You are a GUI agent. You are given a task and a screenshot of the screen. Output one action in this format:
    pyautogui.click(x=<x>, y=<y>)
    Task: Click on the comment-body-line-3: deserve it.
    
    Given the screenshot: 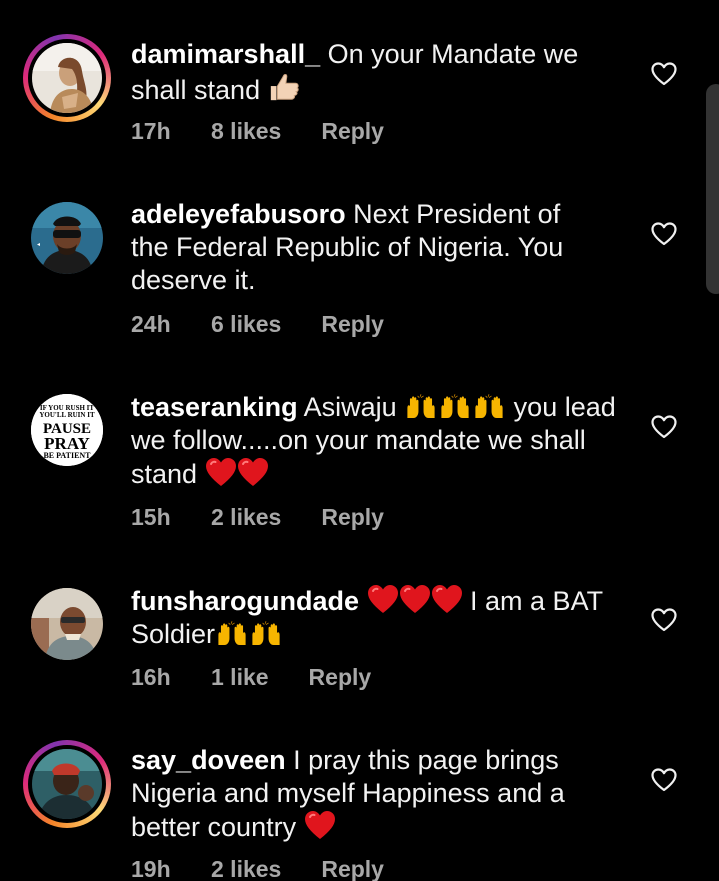 What is the action you would take?
    pyautogui.click(x=193, y=280)
    